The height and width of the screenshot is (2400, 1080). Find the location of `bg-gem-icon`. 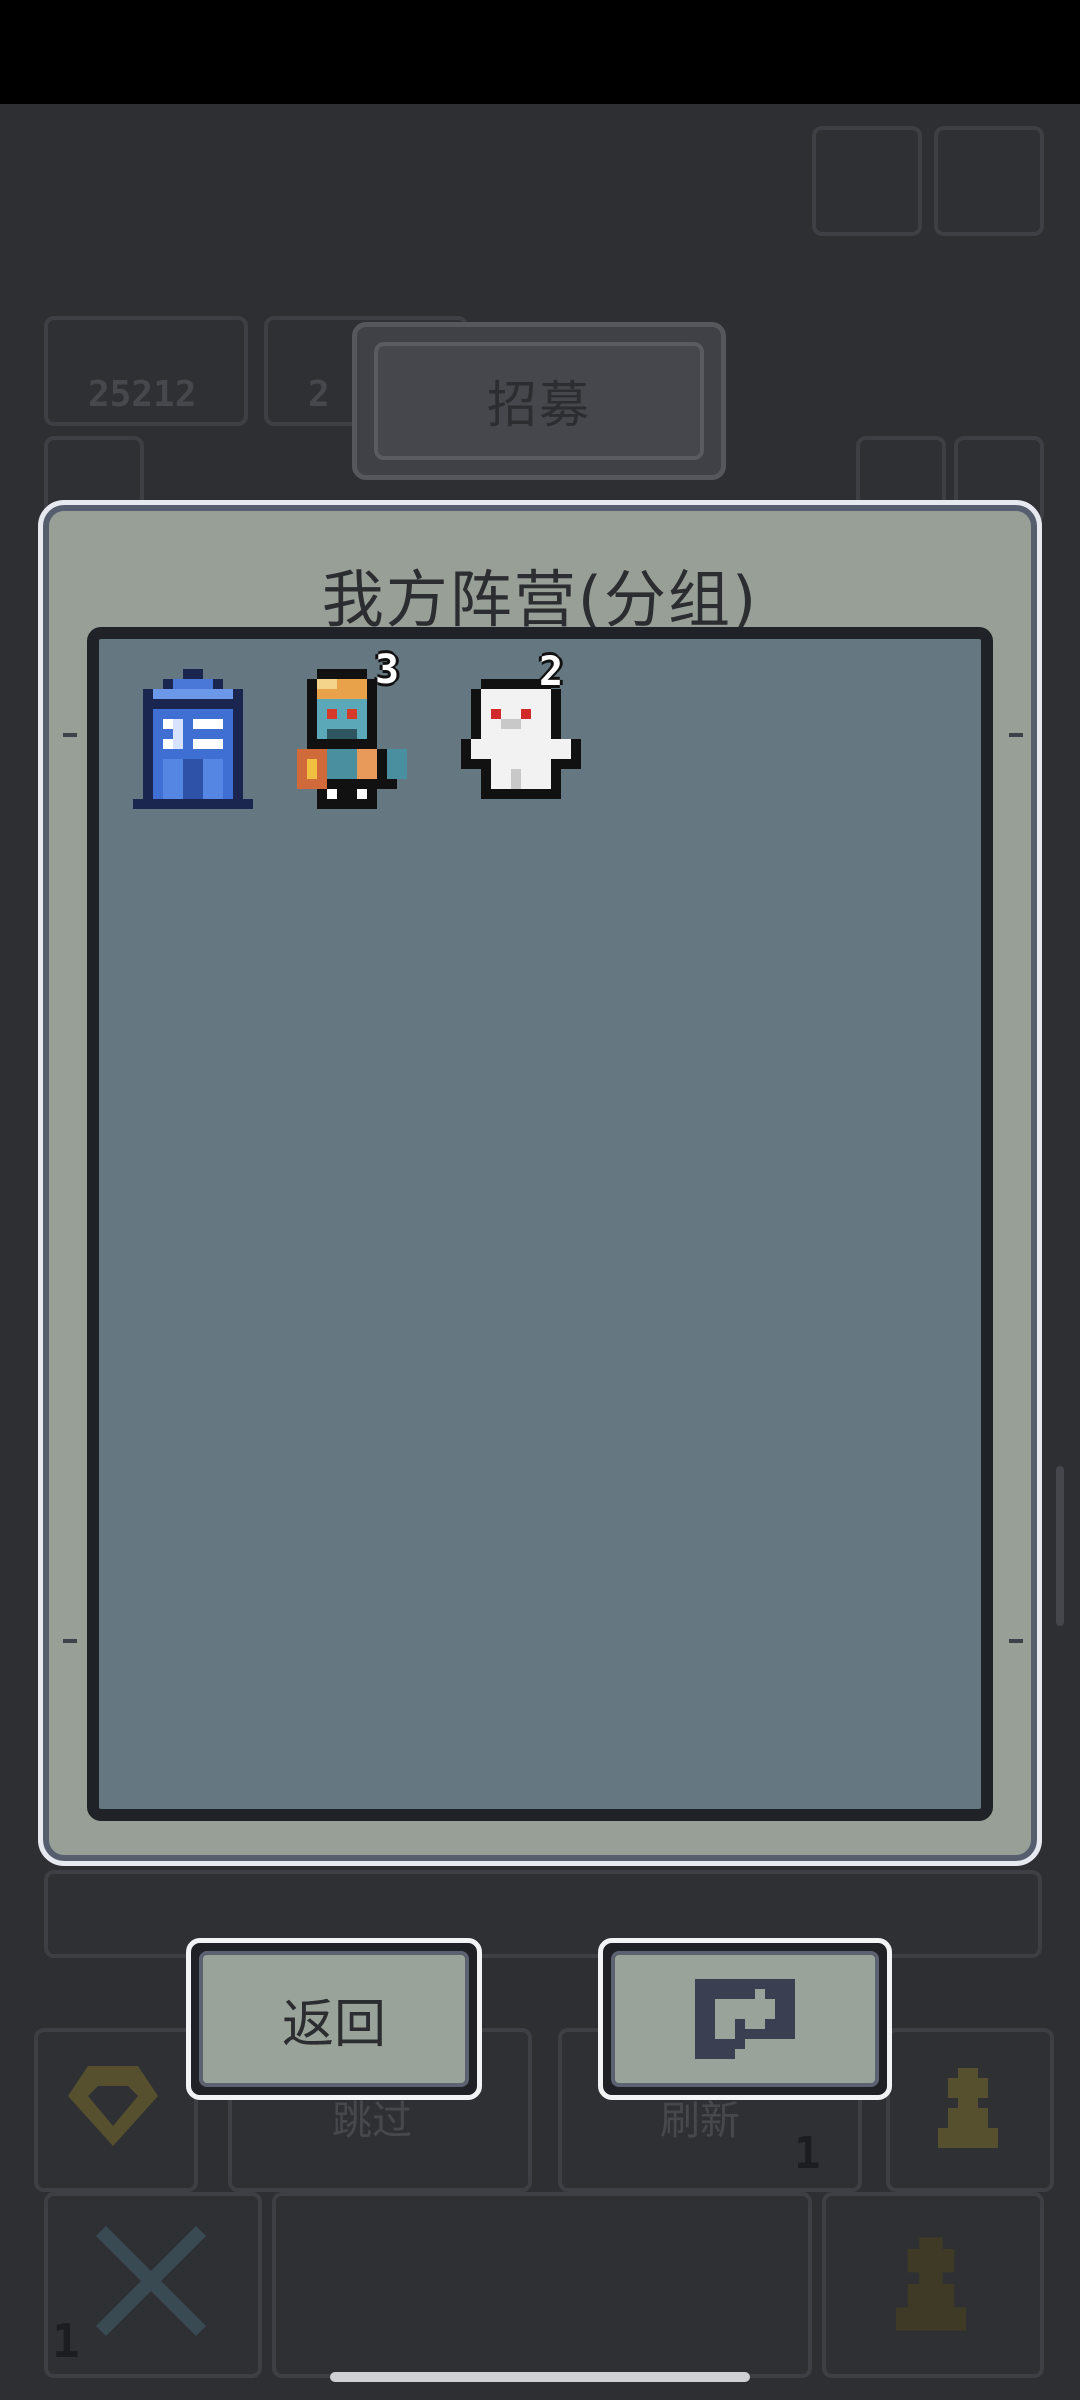

bg-gem-icon is located at coordinates (113, 2106).